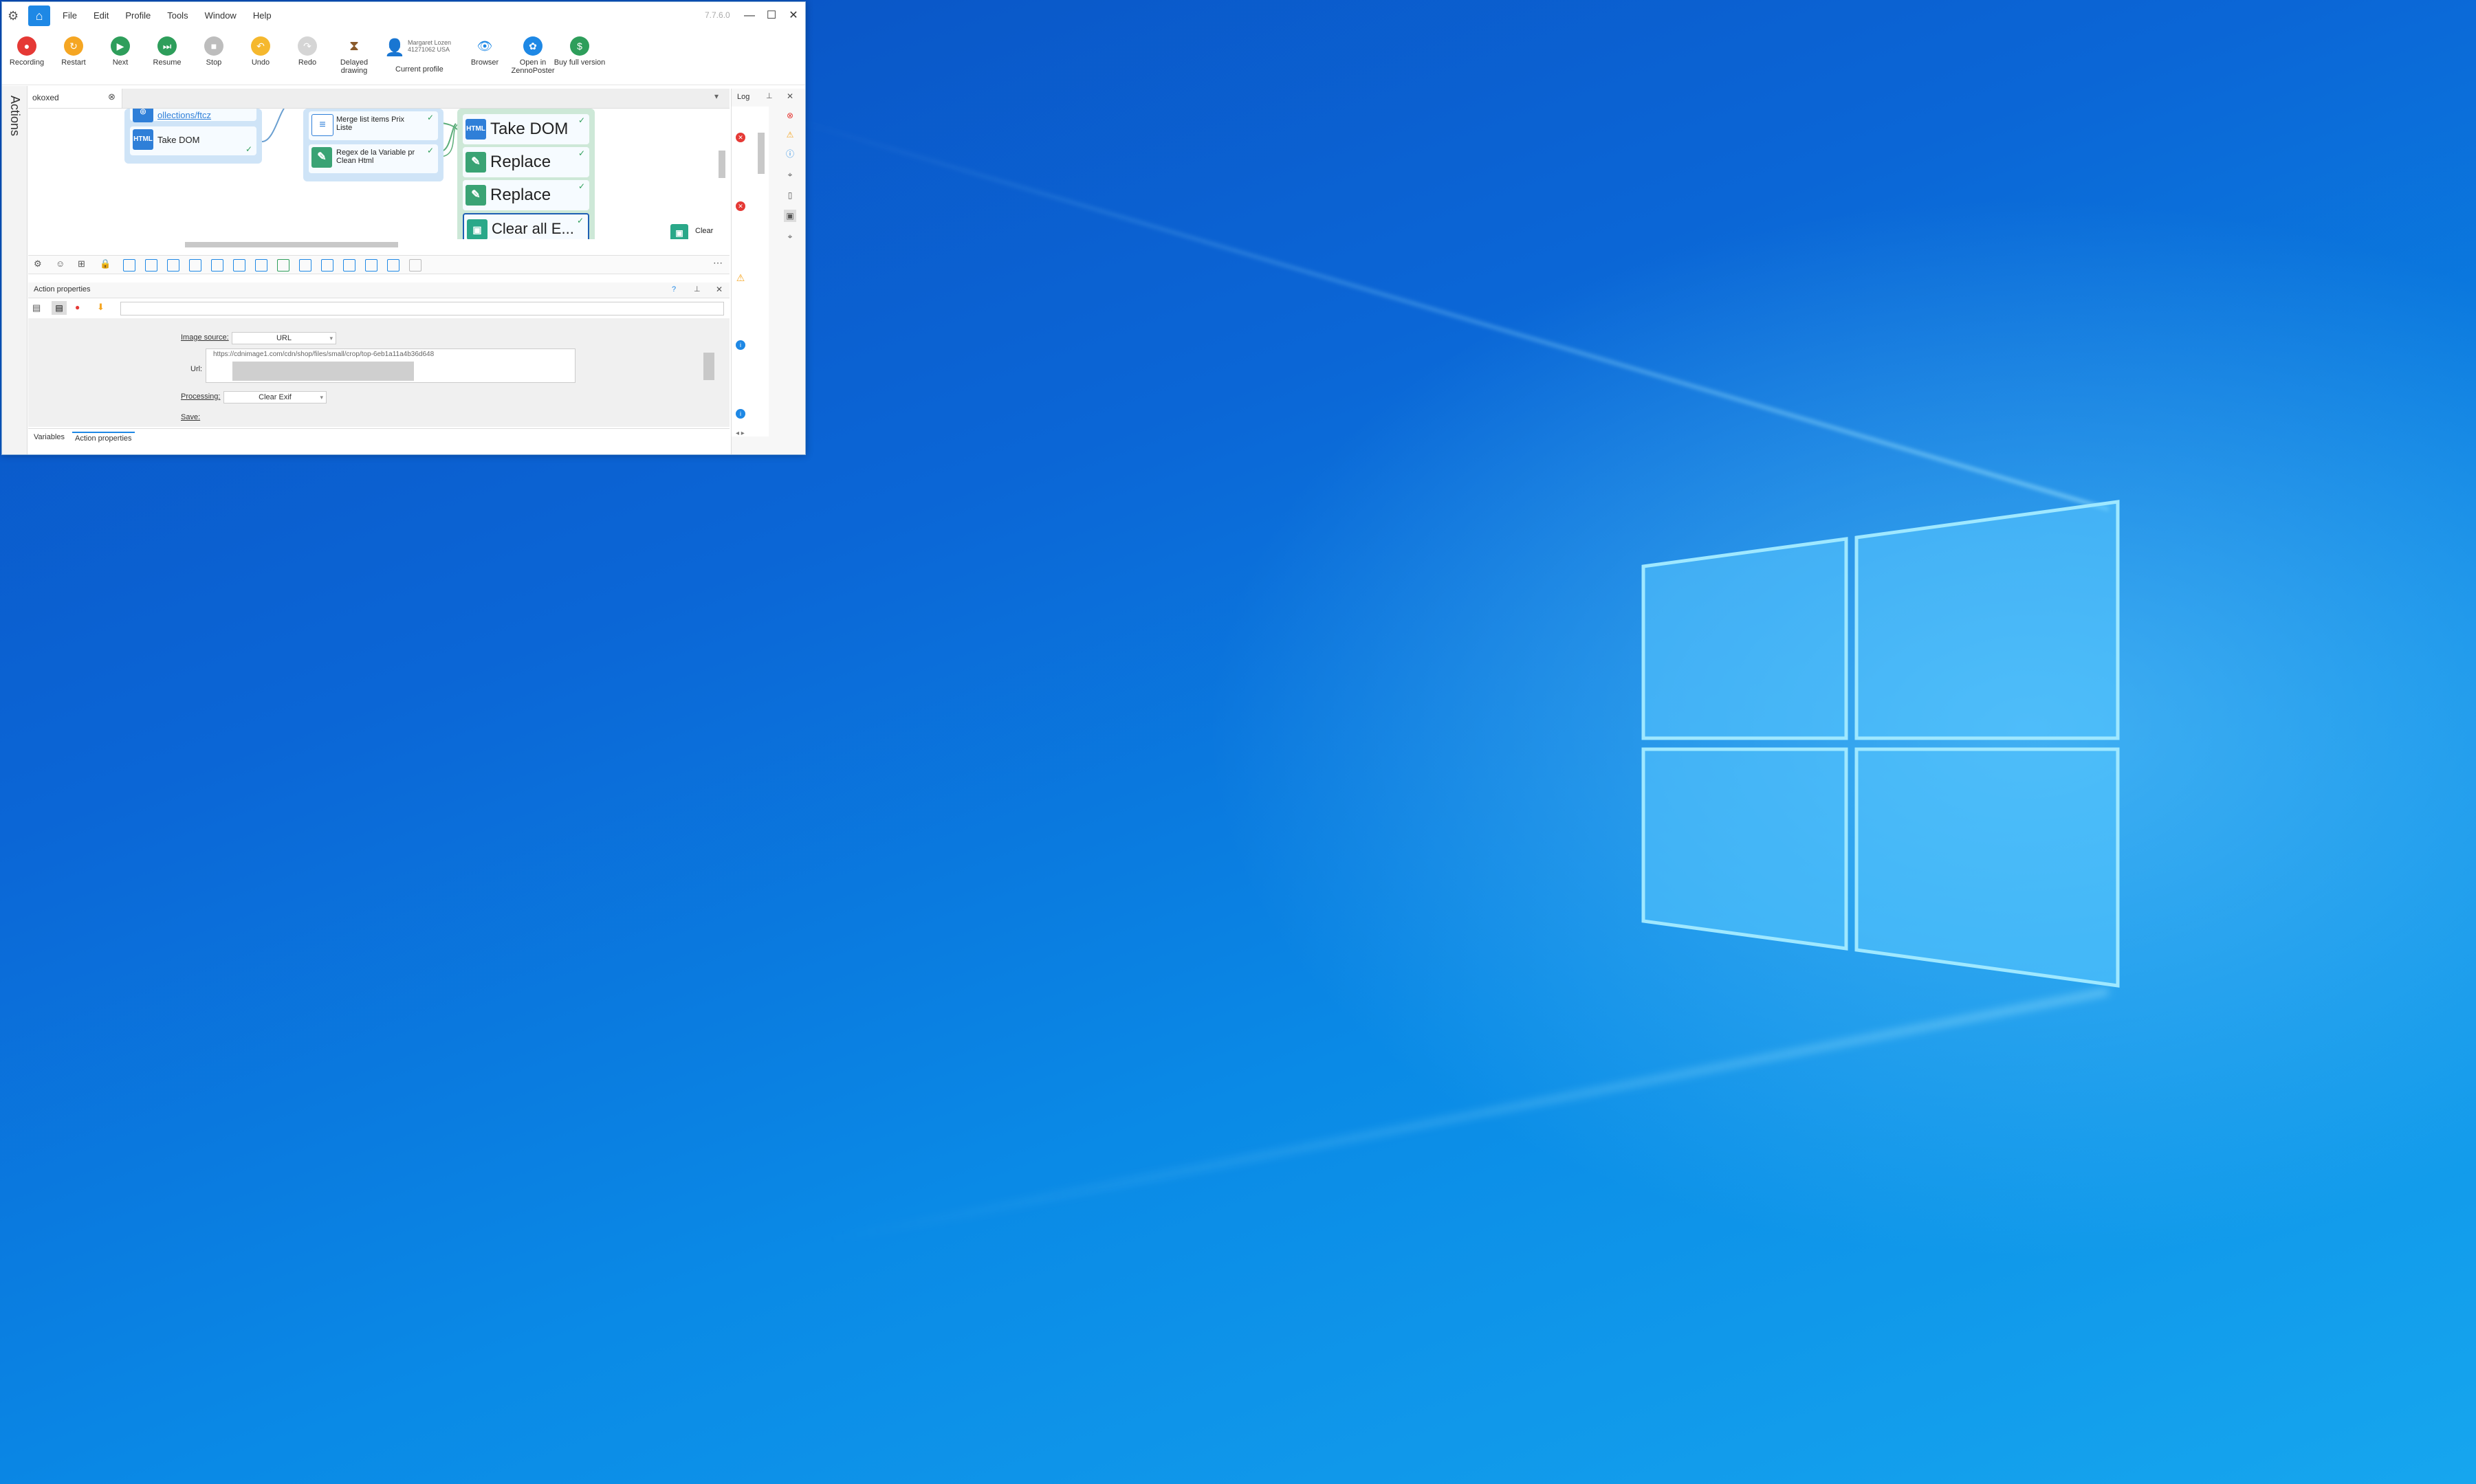 The height and width of the screenshot is (1484, 2476). What do you see at coordinates (60, 263) in the screenshot?
I see `user-icon: ☺` at bounding box center [60, 263].